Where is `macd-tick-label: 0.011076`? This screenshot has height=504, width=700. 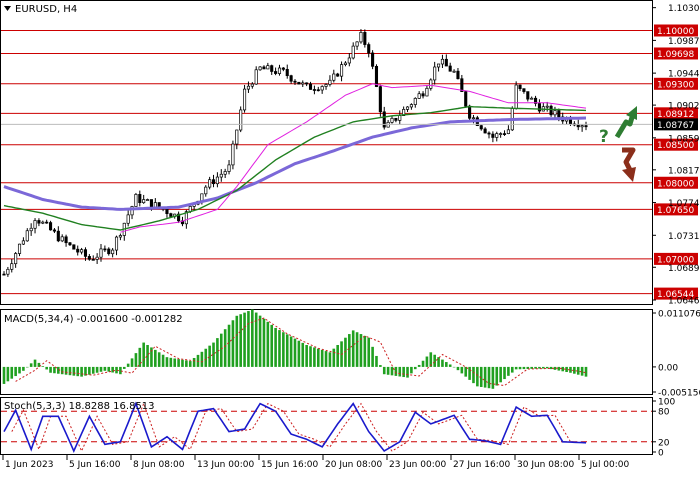
macd-tick-label: 0.011076 is located at coordinates (679, 315).